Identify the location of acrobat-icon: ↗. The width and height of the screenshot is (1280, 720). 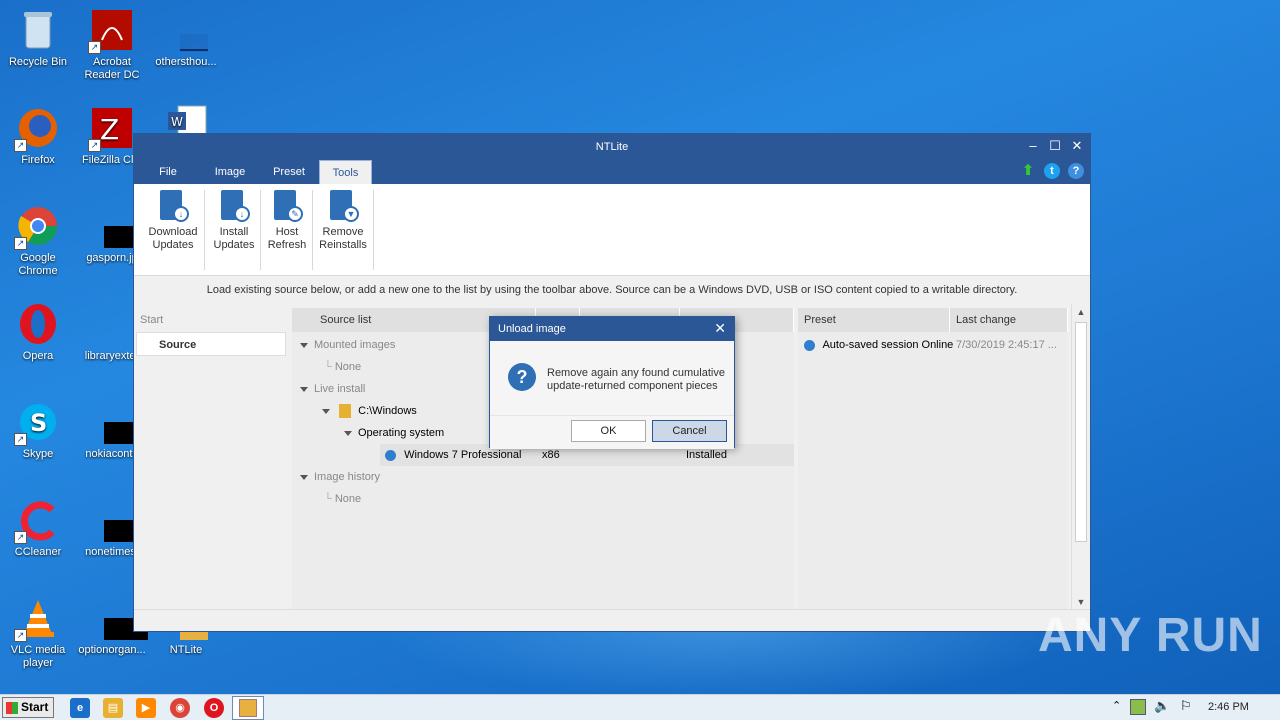
(111, 31).